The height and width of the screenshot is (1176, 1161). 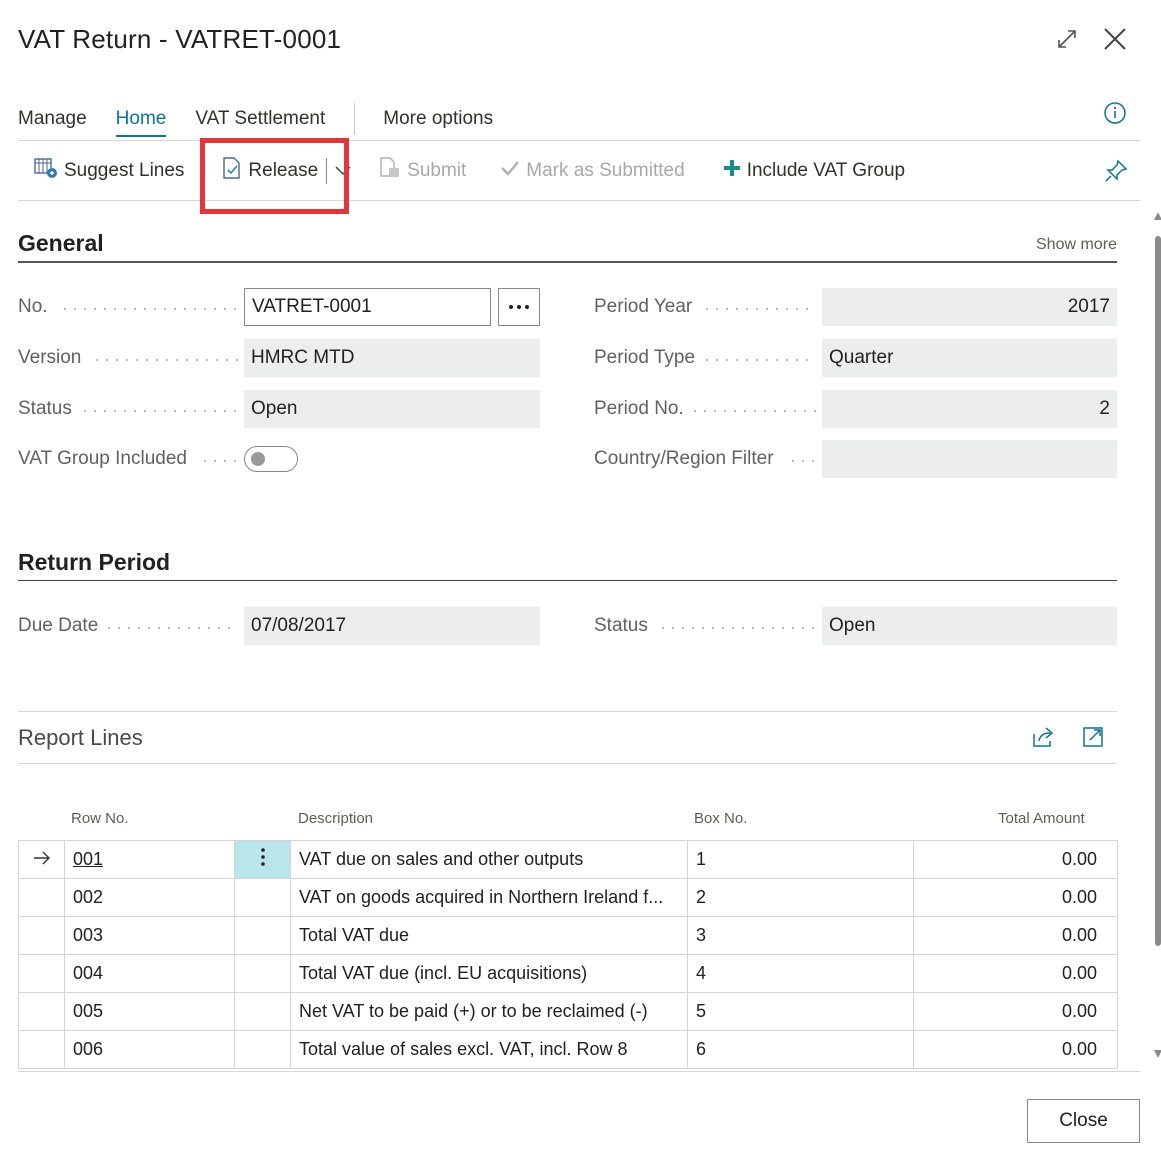 What do you see at coordinates (263, 857) in the screenshot?
I see `more-actions-icon` at bounding box center [263, 857].